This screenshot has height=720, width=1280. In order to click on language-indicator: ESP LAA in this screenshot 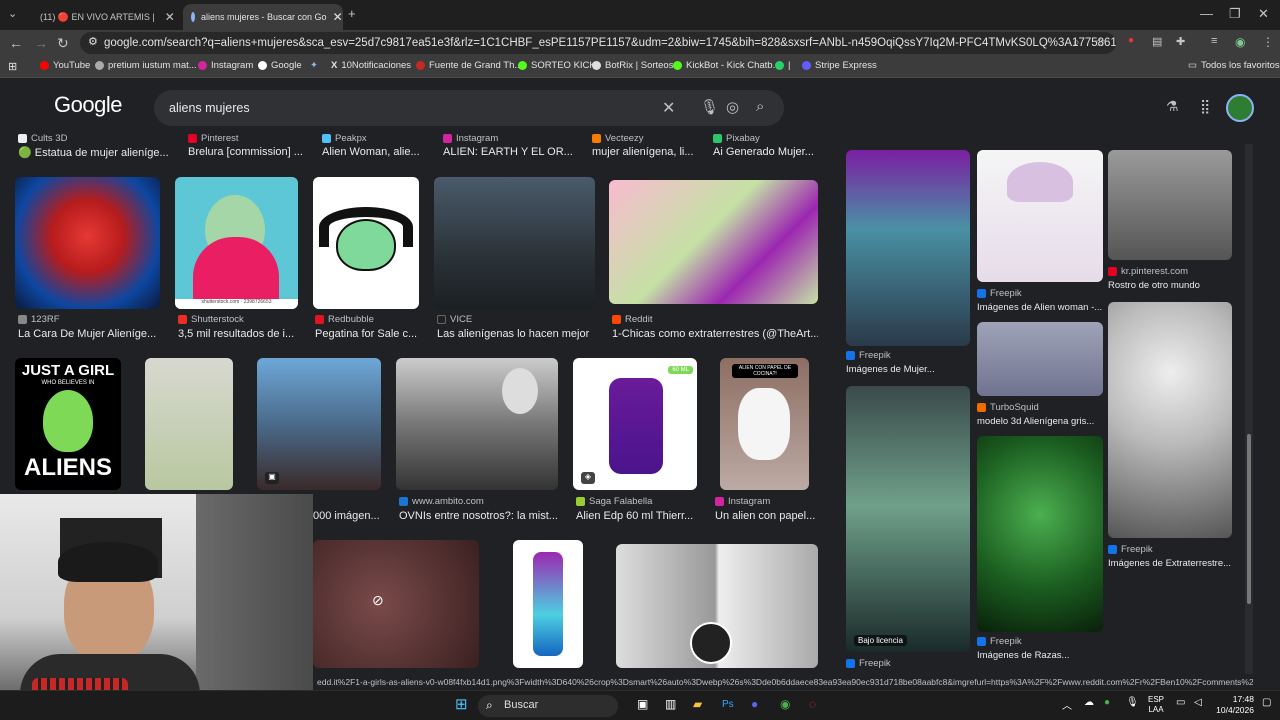, I will do `click(1156, 705)`.